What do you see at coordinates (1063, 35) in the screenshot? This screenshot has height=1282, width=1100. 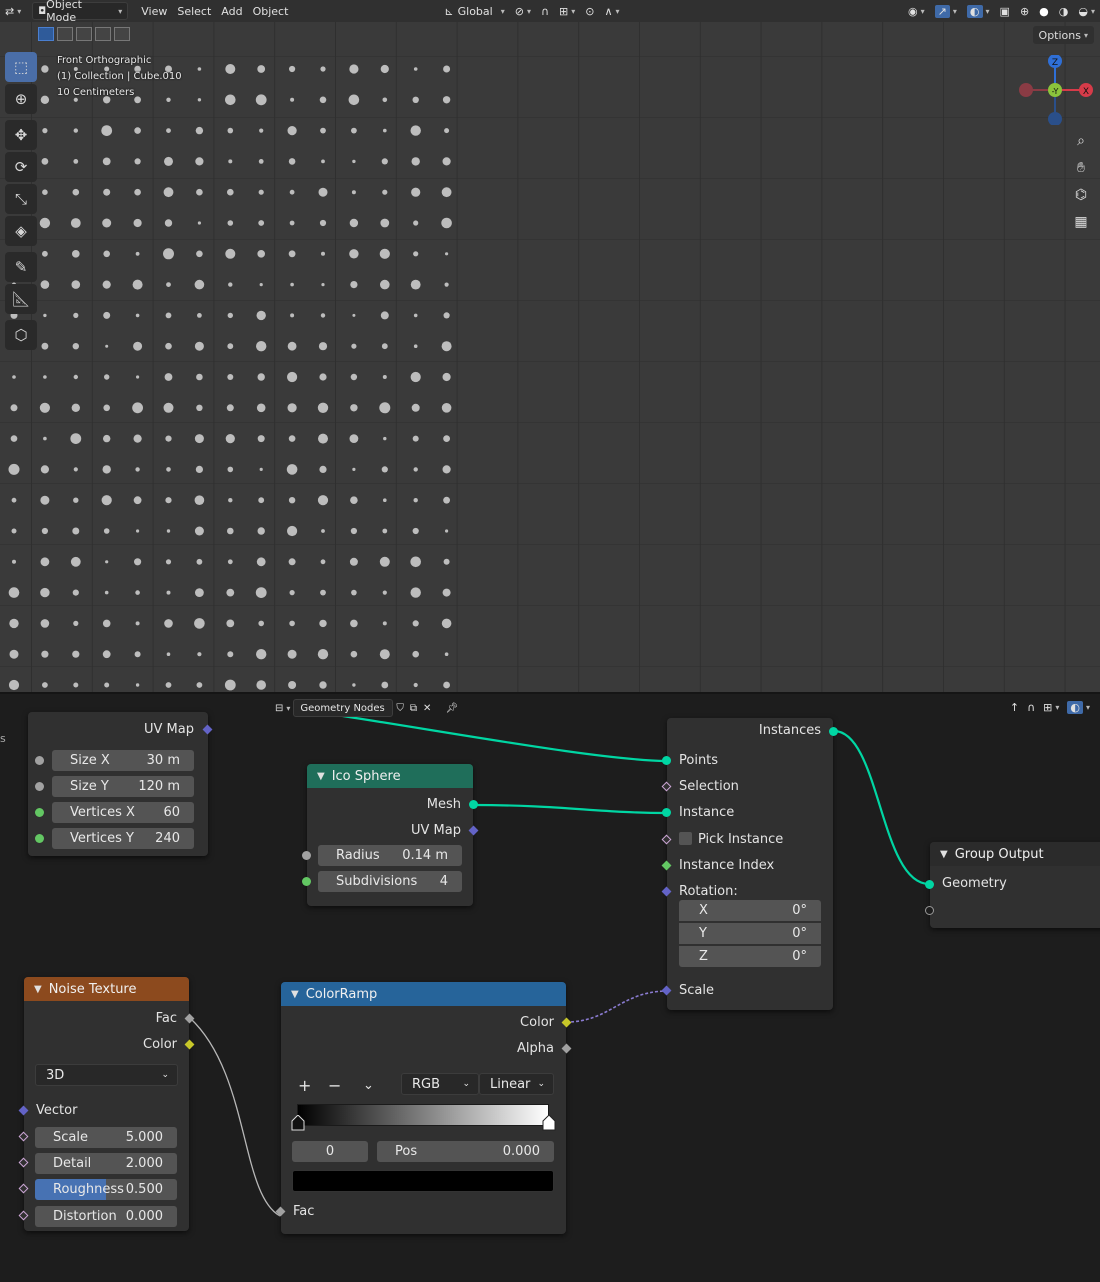 I see `options-dropdown: Options ▾` at bounding box center [1063, 35].